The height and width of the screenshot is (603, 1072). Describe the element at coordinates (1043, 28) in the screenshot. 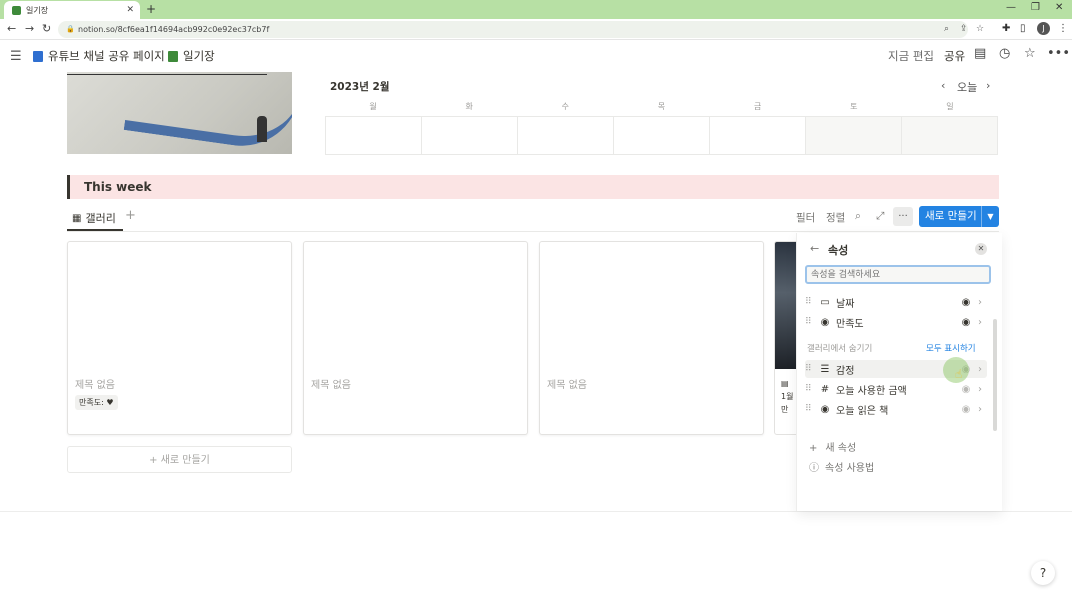

I see `profile-avatar: J` at that location.